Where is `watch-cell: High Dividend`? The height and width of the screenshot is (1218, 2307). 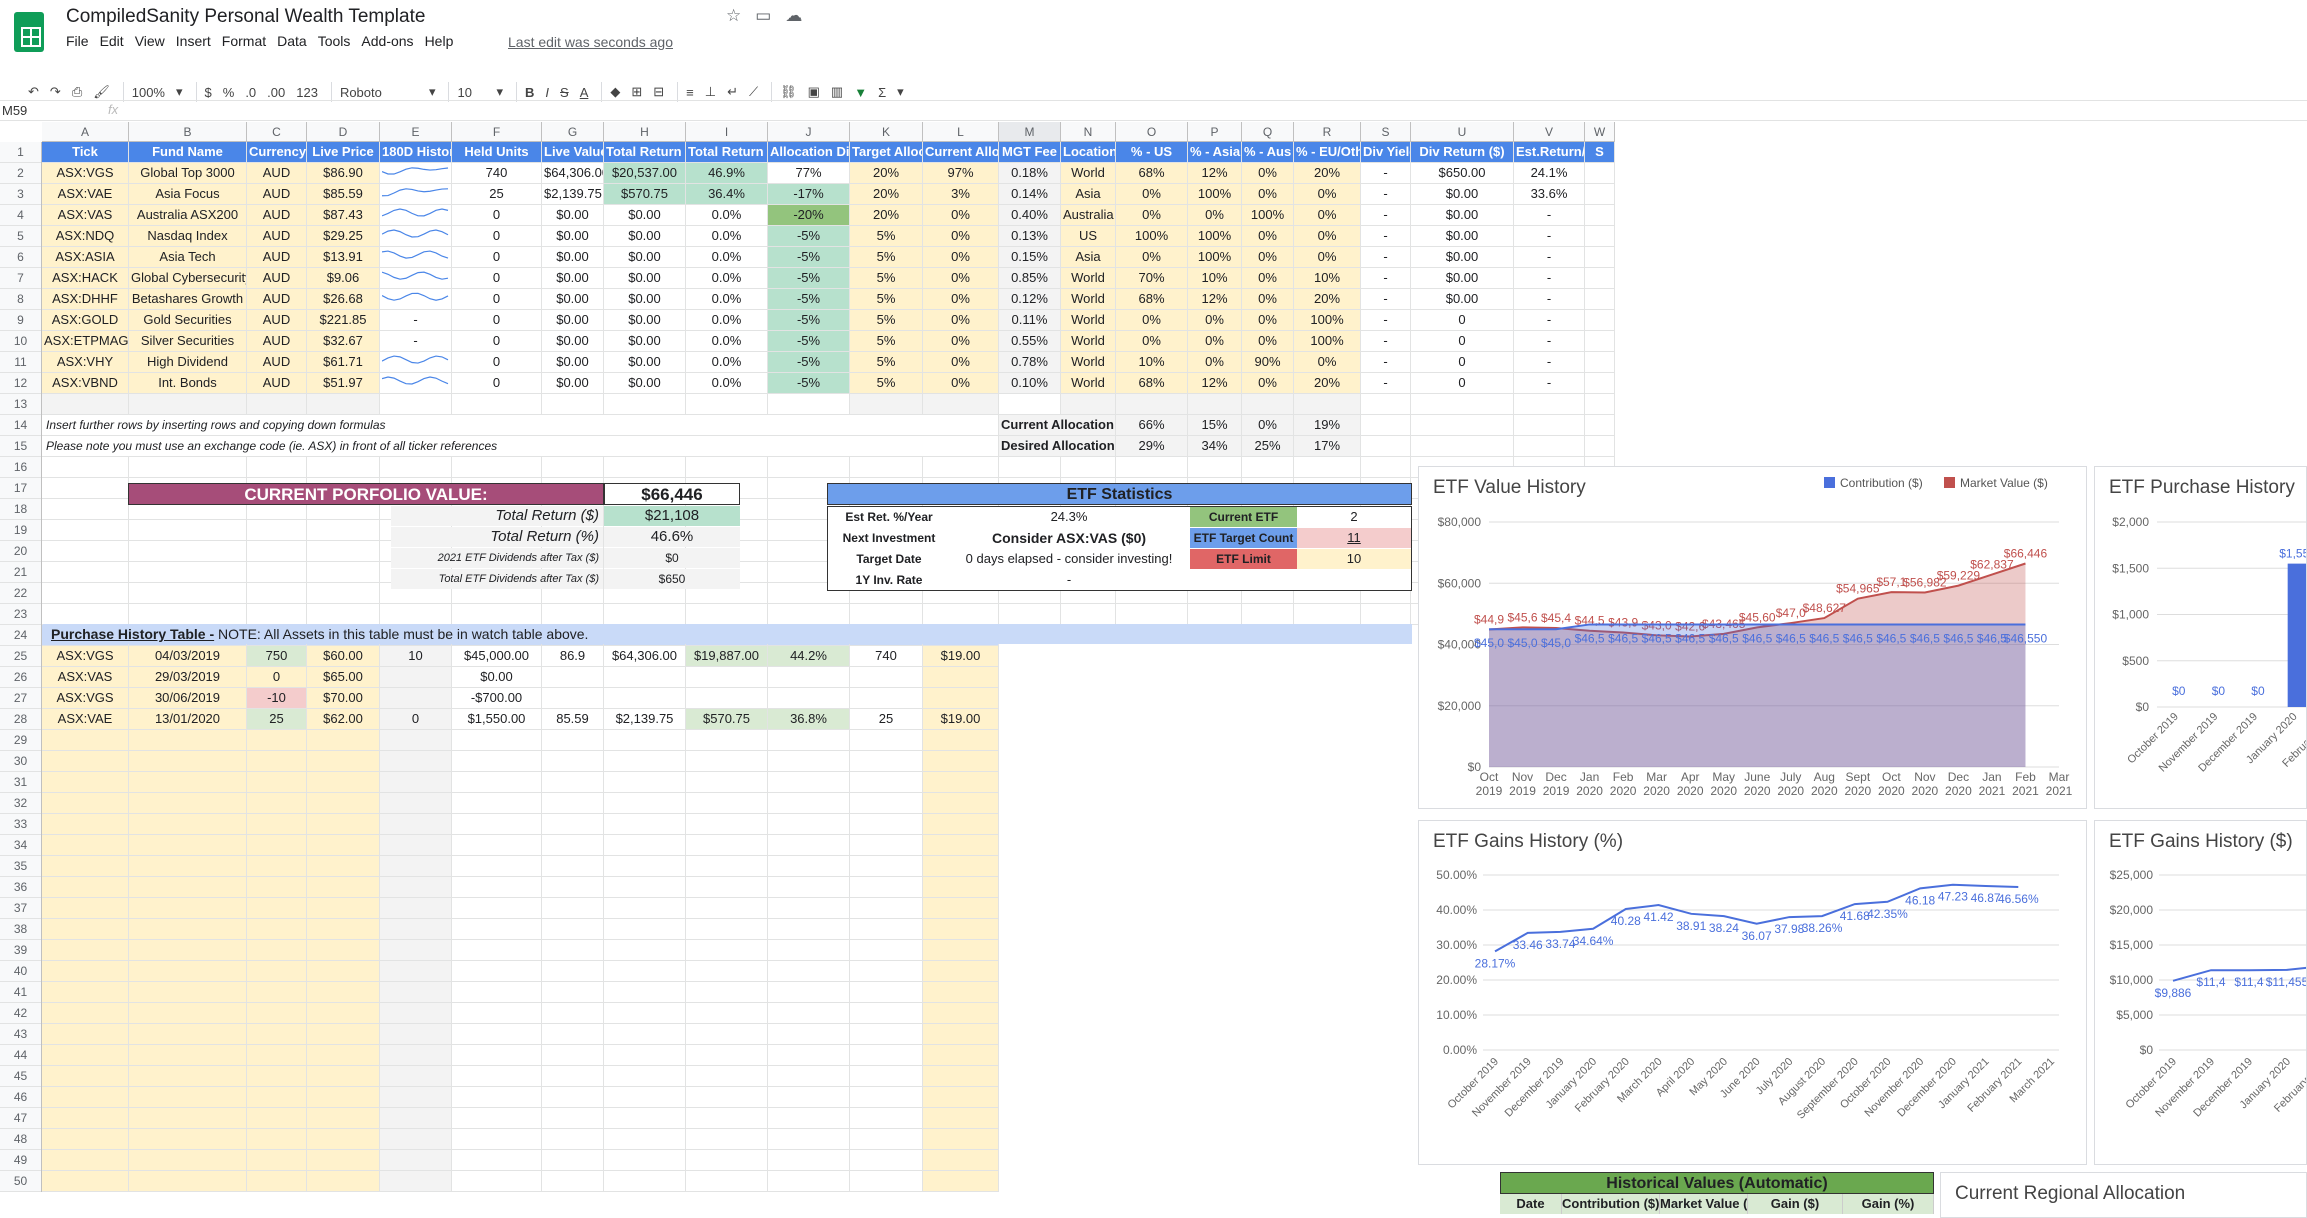
watch-cell: High Dividend is located at coordinates (188, 362).